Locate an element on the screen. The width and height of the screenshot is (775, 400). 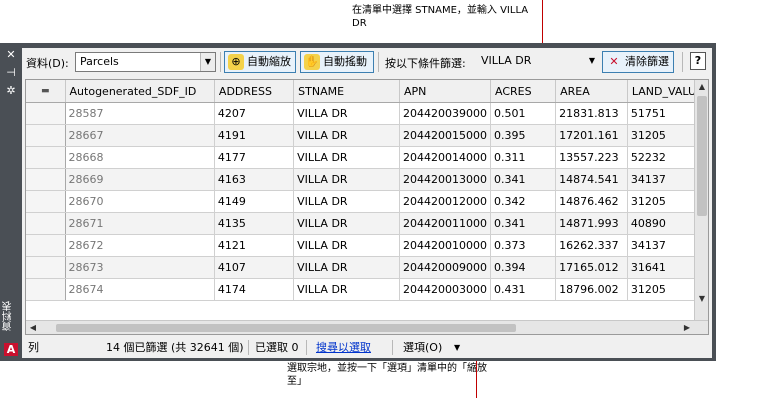
options-menu: 選項(O) is located at coordinates (422, 347).